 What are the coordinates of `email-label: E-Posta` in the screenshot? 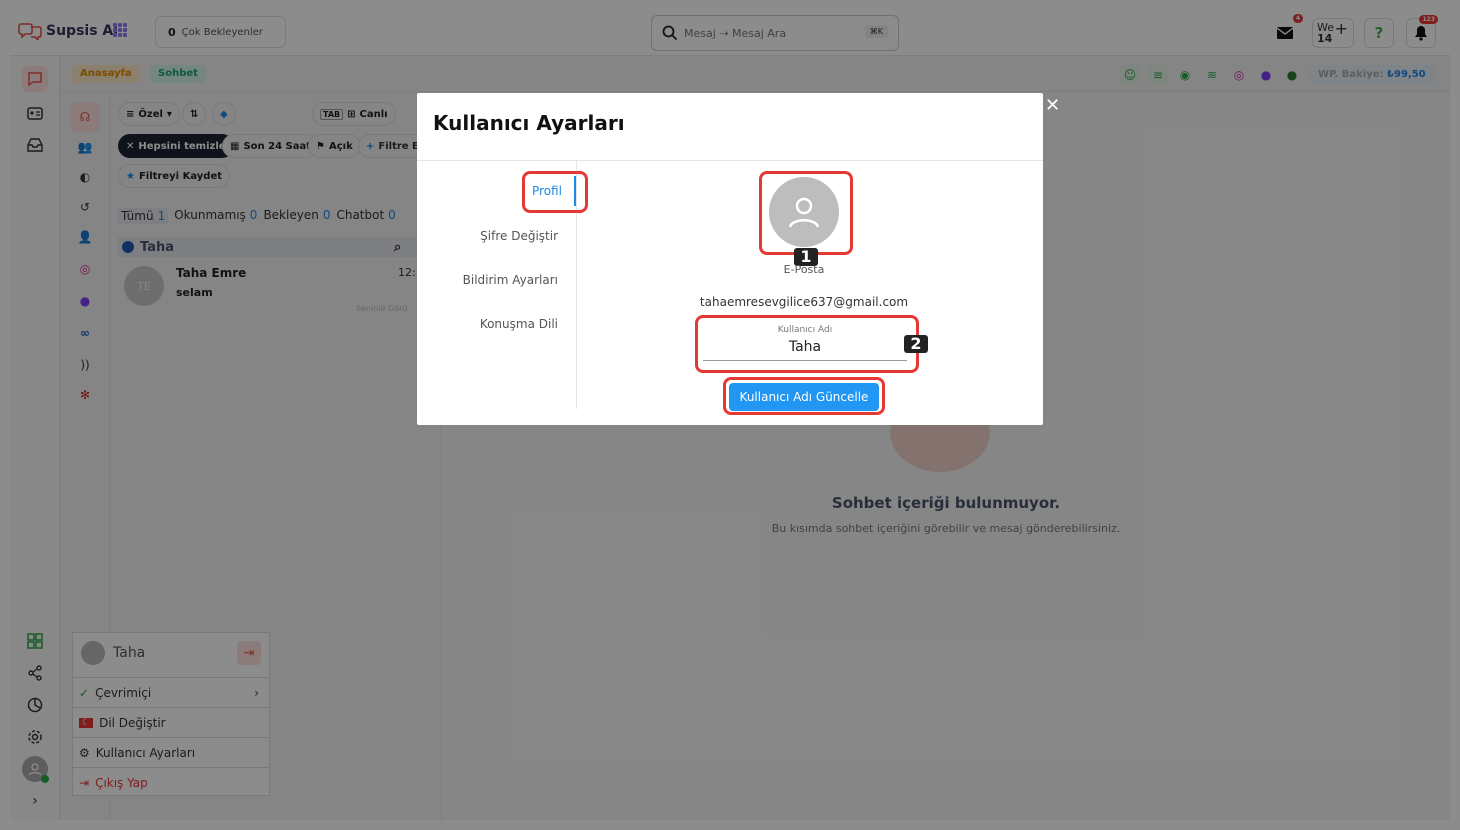 It's located at (804, 269).